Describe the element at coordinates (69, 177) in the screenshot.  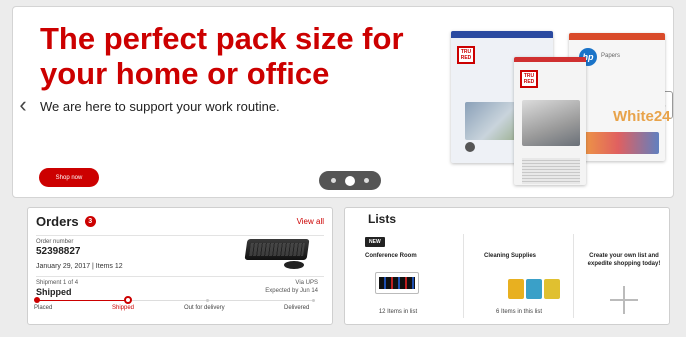
I see `shop-now-button: Shop now` at that location.